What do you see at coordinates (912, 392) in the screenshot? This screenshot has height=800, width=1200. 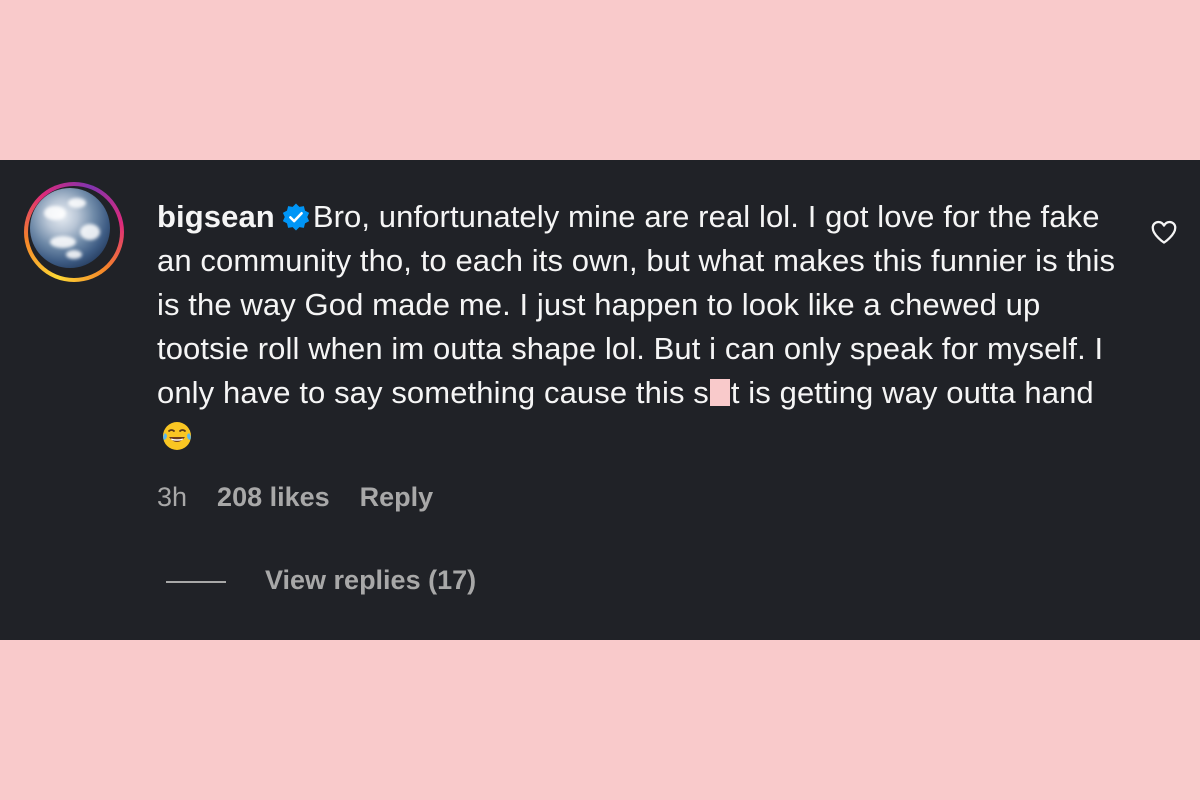 I see `comment-body-end: t is getting way outta hand` at bounding box center [912, 392].